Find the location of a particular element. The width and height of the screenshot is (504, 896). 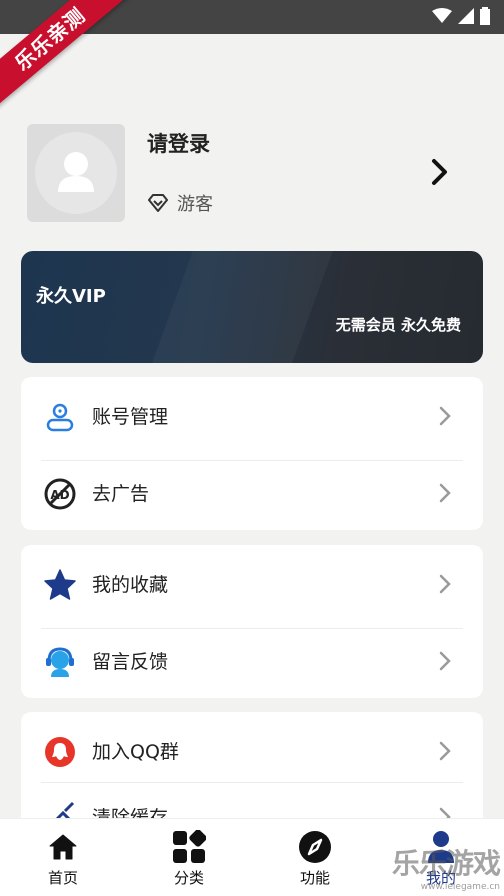

status-icons is located at coordinates (461, 16).